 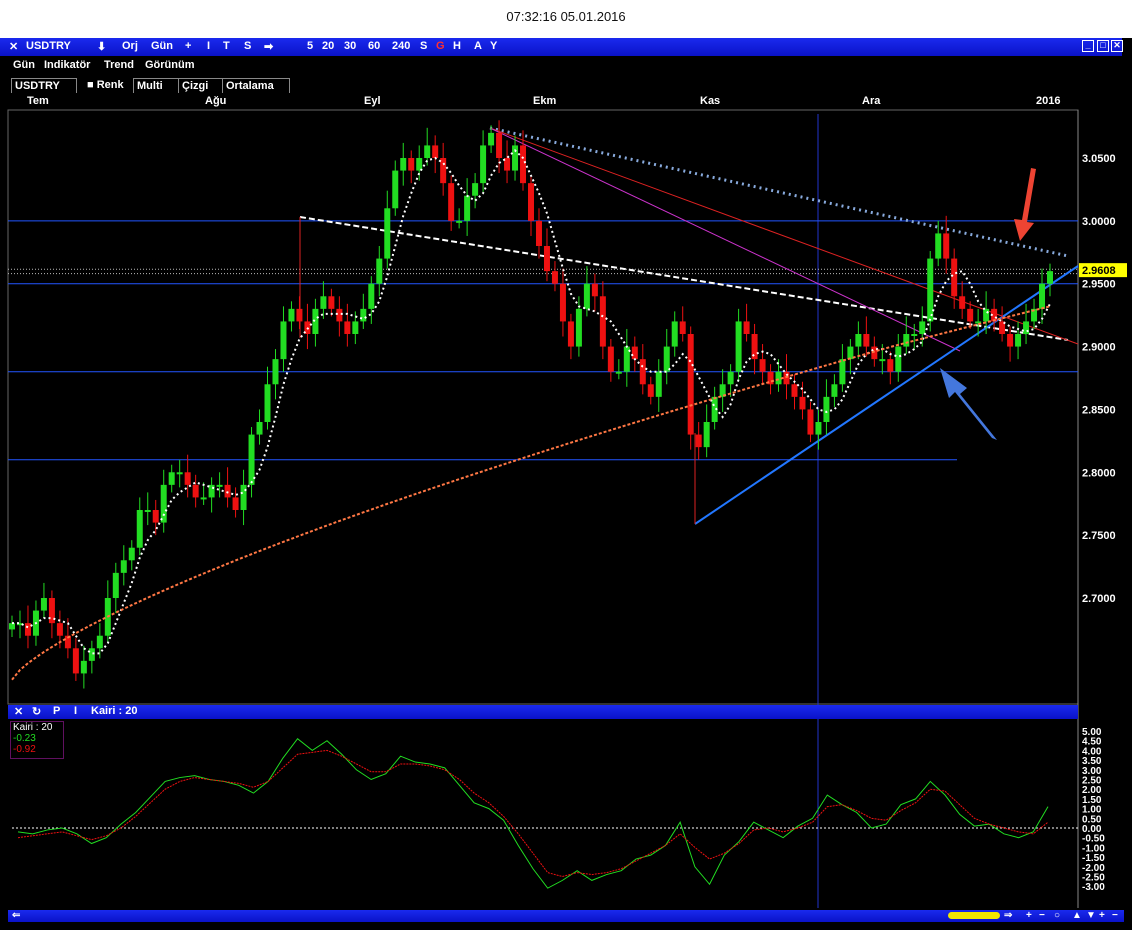 What do you see at coordinates (1099, 222) in the screenshot?
I see `price-tick-label: 3.0000` at bounding box center [1099, 222].